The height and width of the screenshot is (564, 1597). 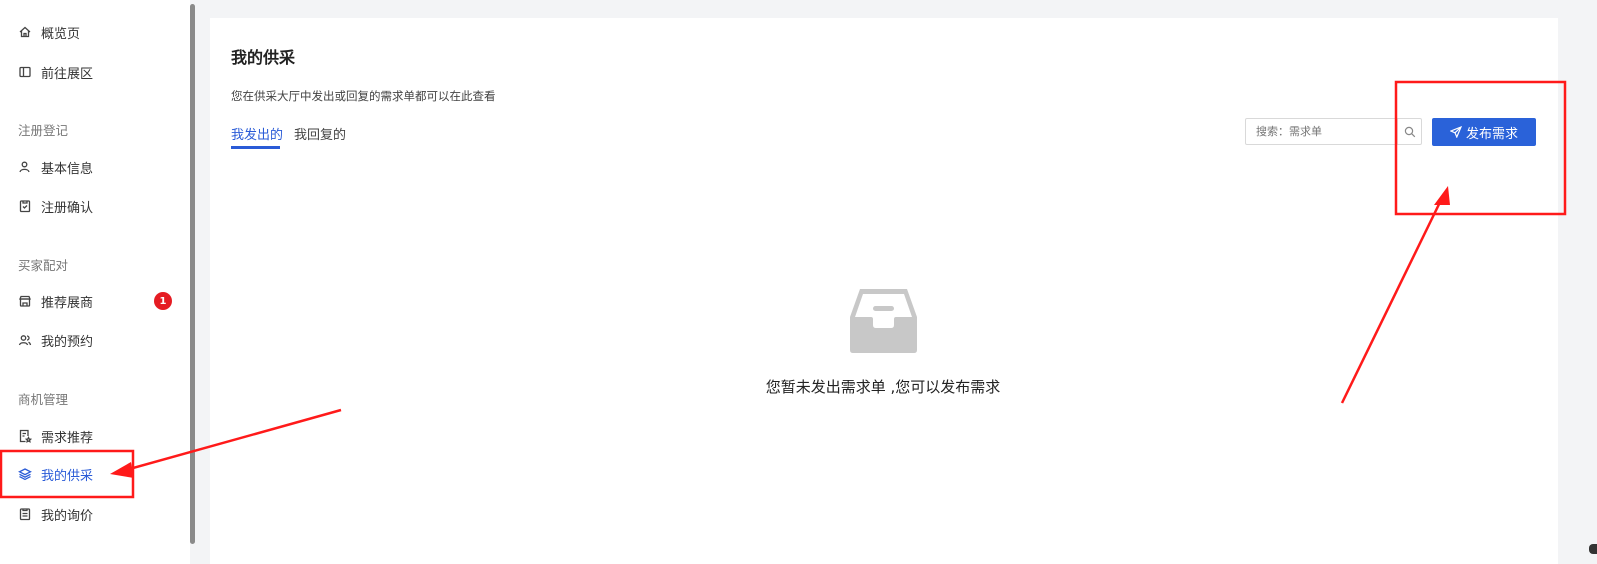 What do you see at coordinates (1593, 549) in the screenshot?
I see `corner-handle` at bounding box center [1593, 549].